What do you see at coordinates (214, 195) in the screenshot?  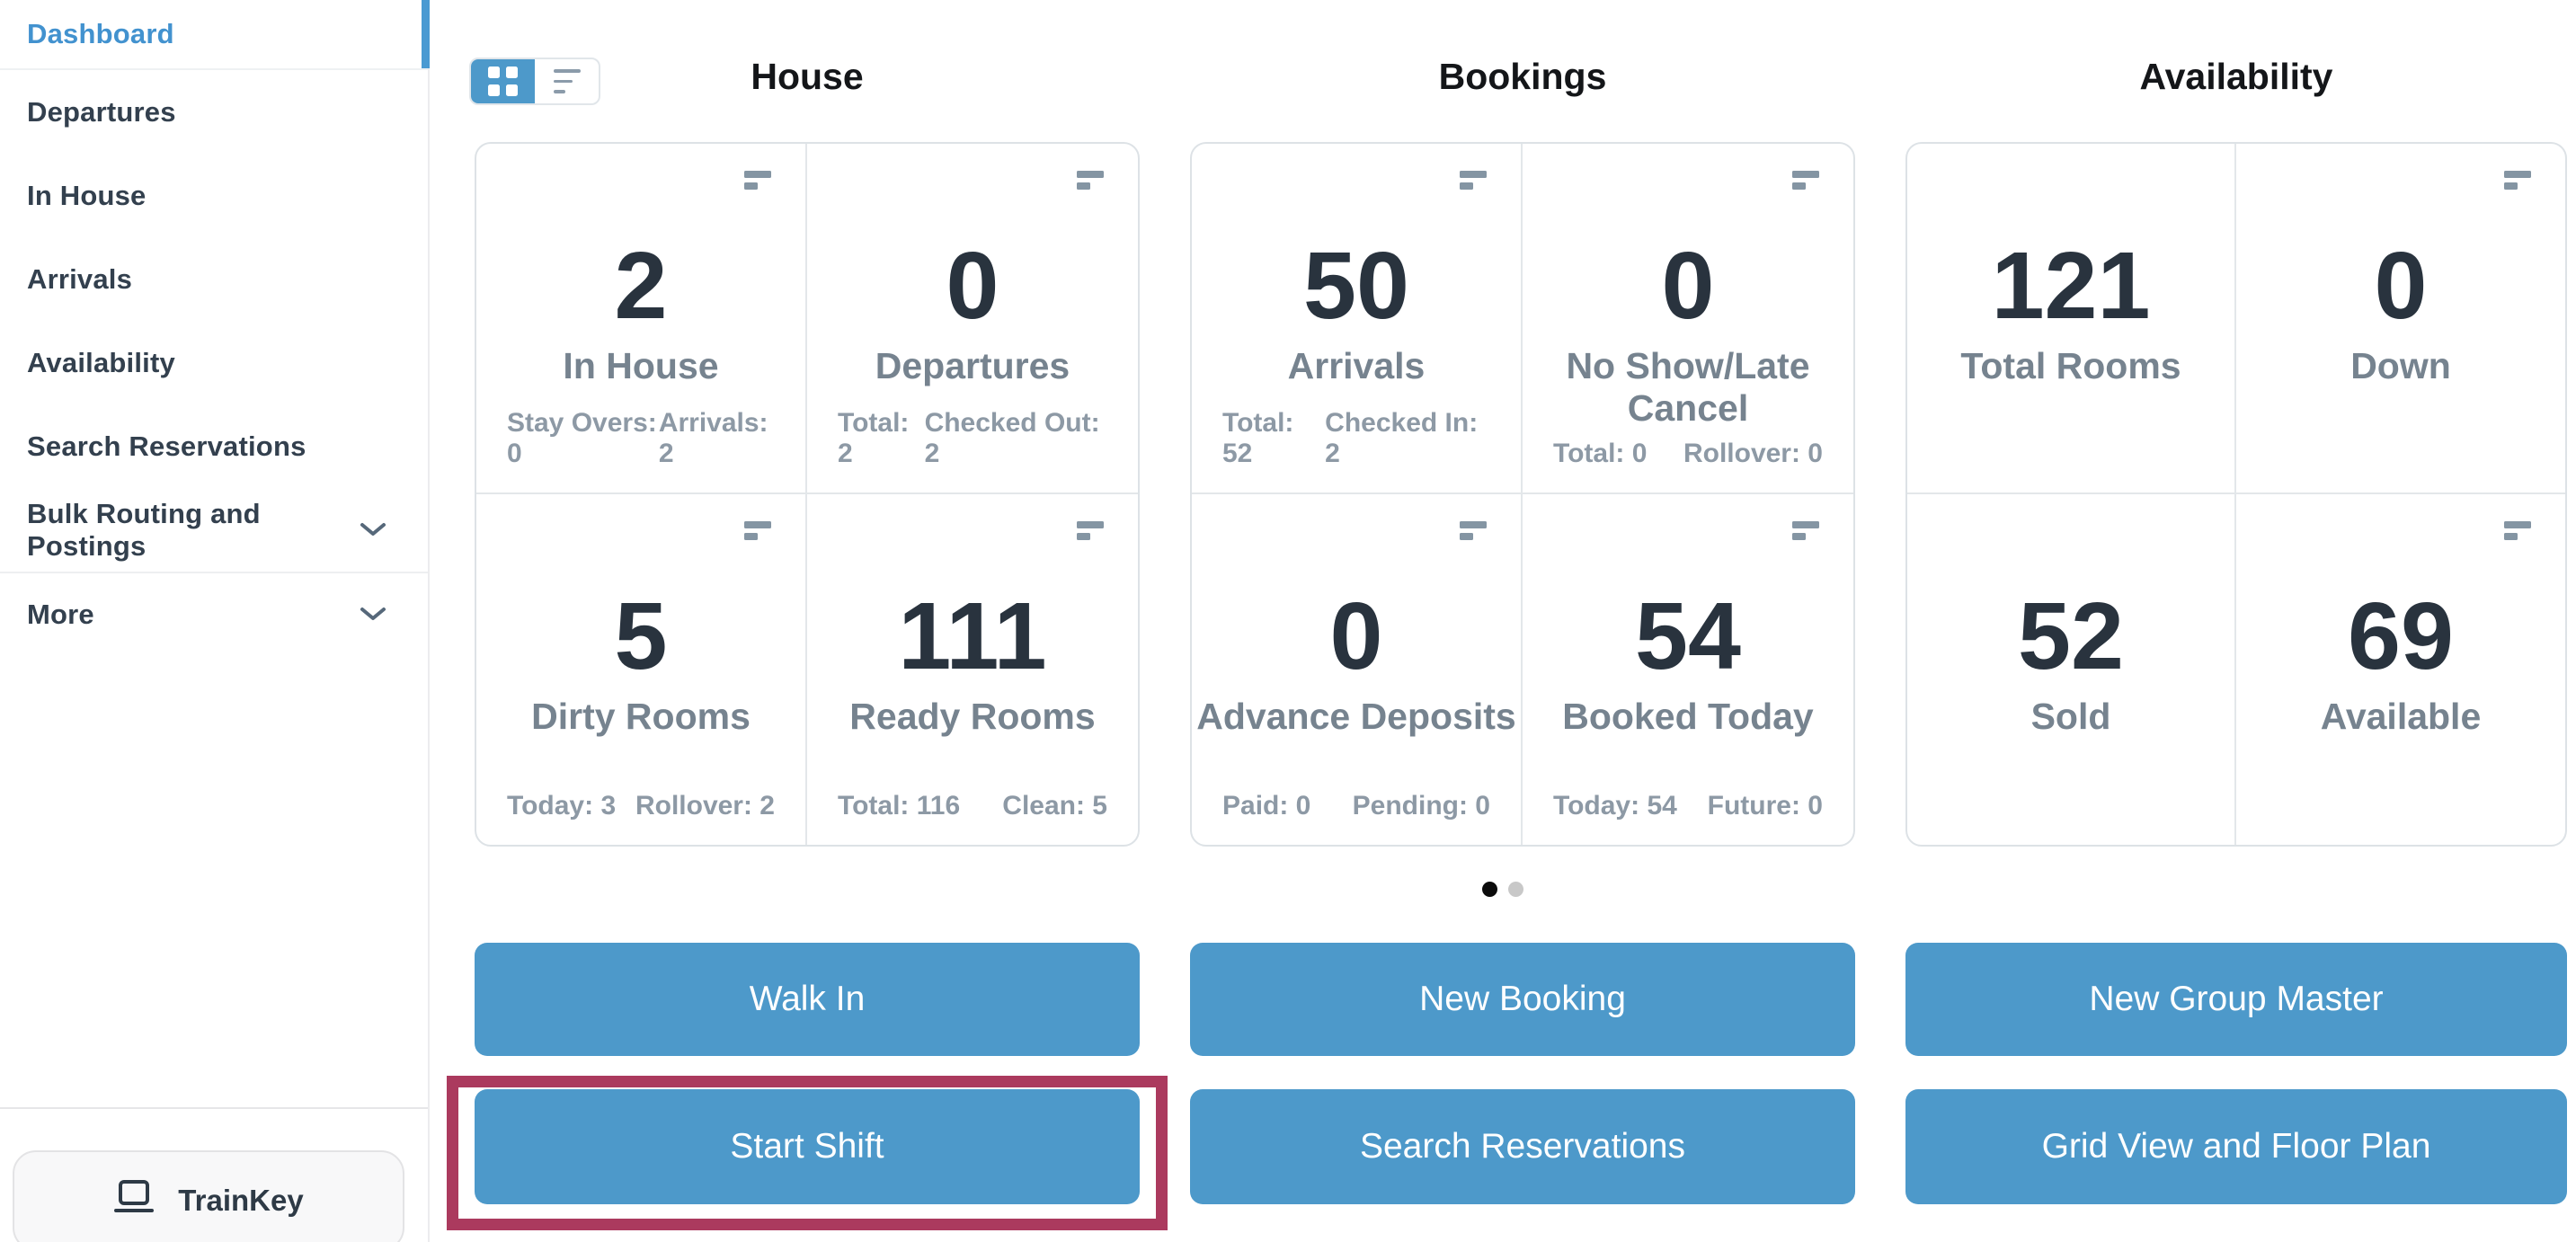 I see `sidebar-item-in-house: In House` at bounding box center [214, 195].